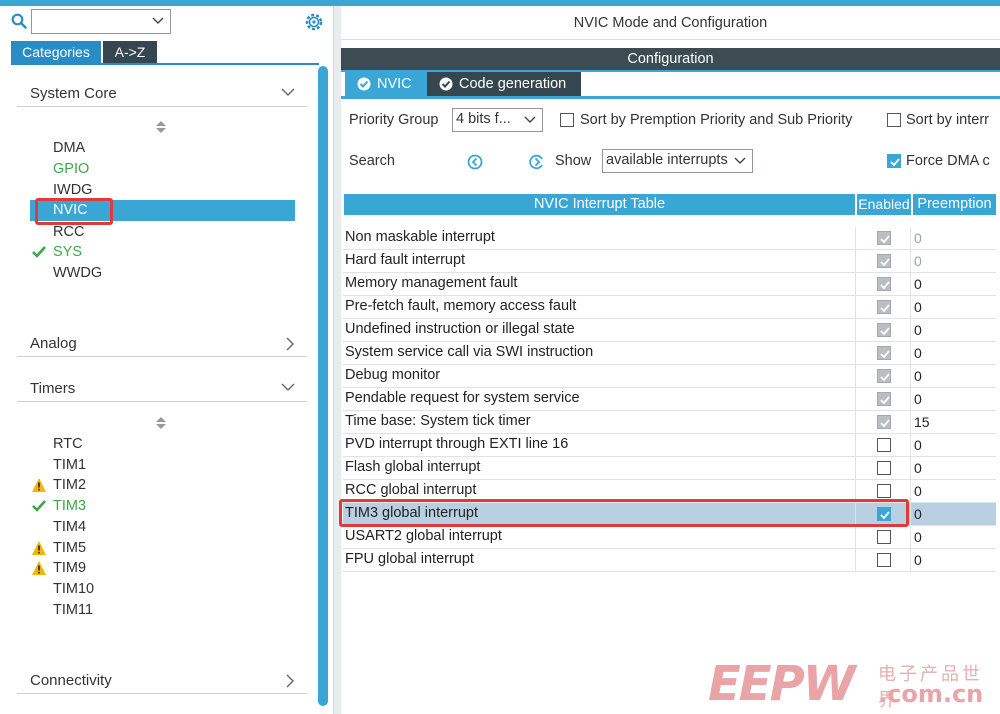  Describe the element at coordinates (71, 169) in the screenshot. I see `category-item-gpio: GPIO` at that location.